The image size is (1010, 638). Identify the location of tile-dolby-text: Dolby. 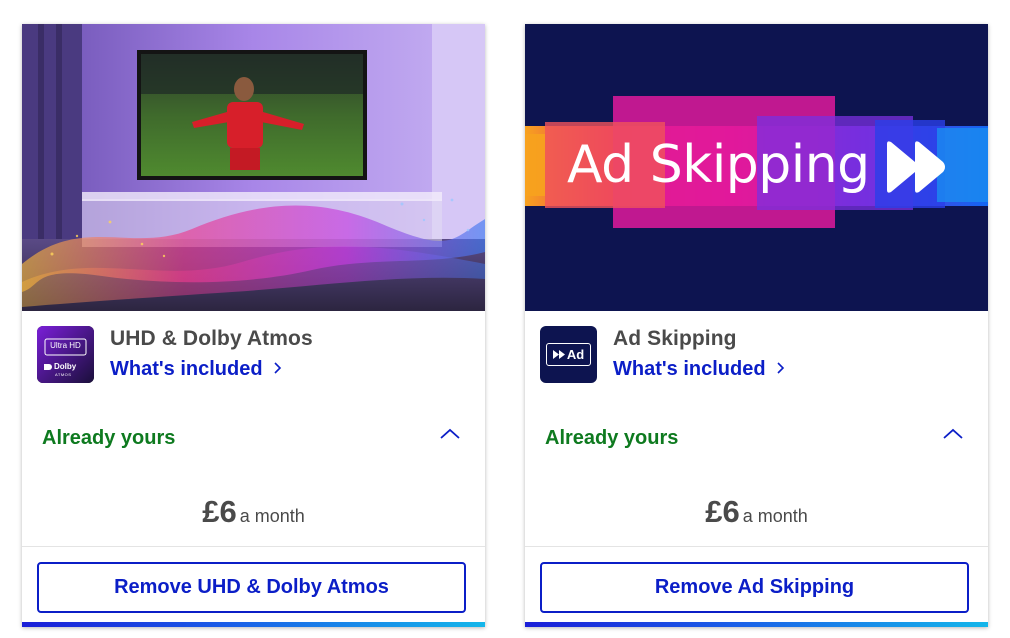
(65, 366).